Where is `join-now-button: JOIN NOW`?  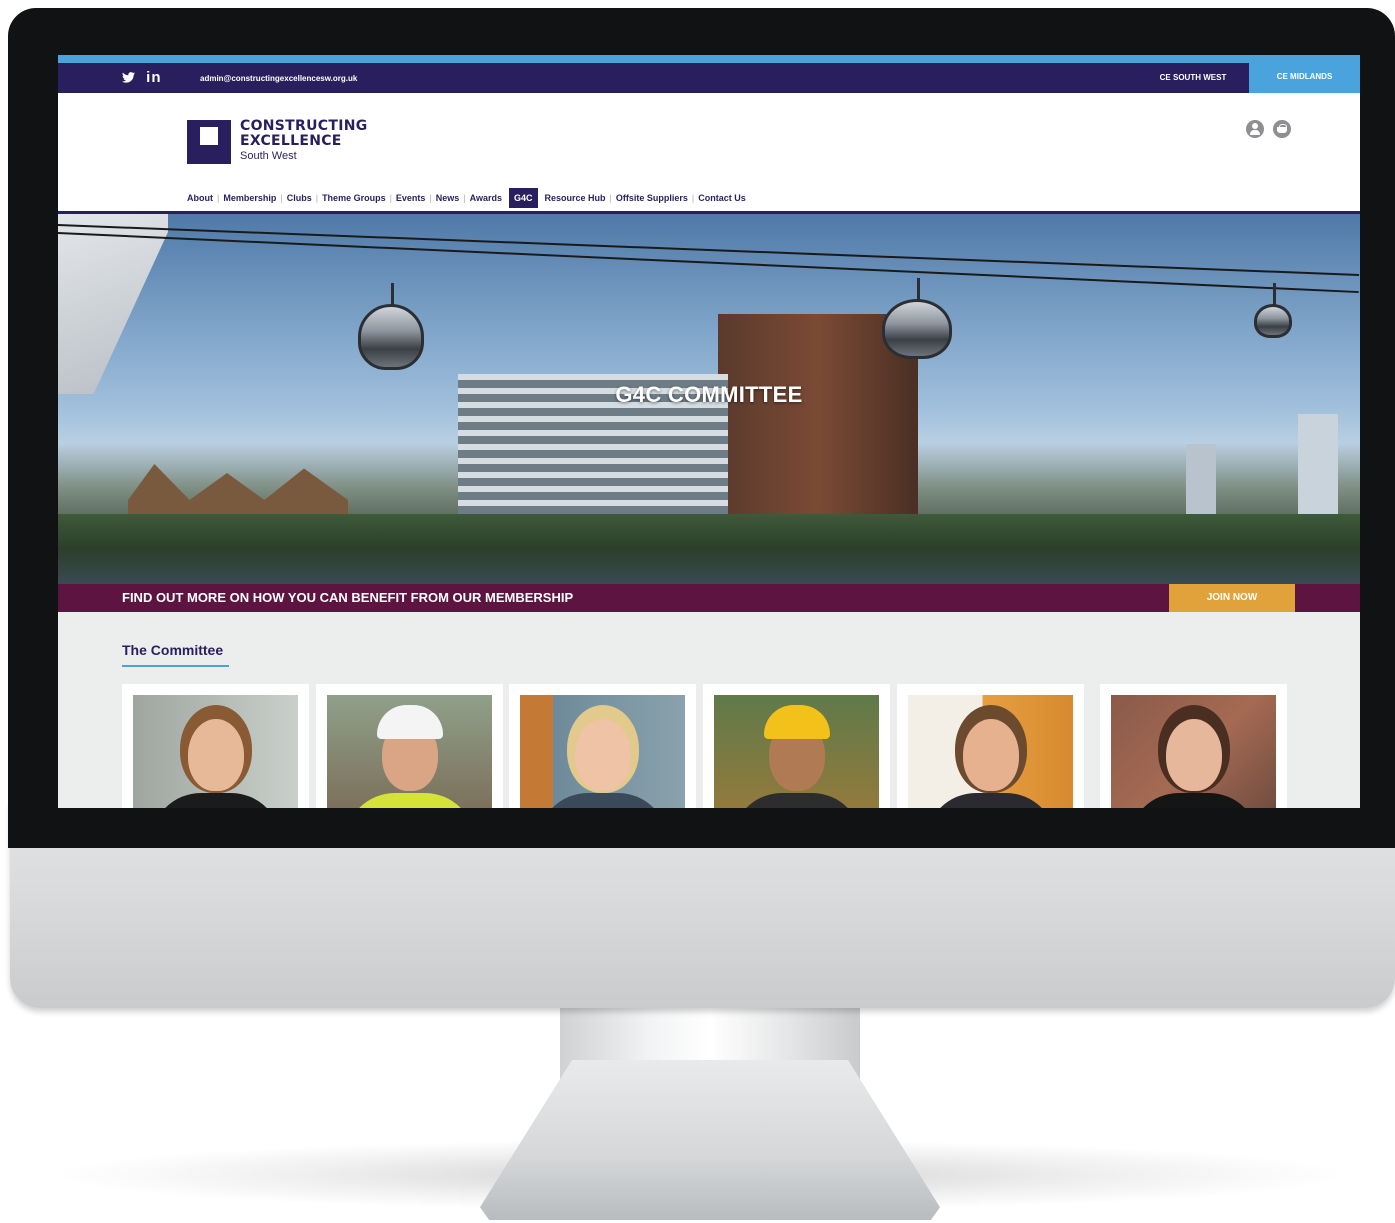
join-now-button: JOIN NOW is located at coordinates (1232, 598).